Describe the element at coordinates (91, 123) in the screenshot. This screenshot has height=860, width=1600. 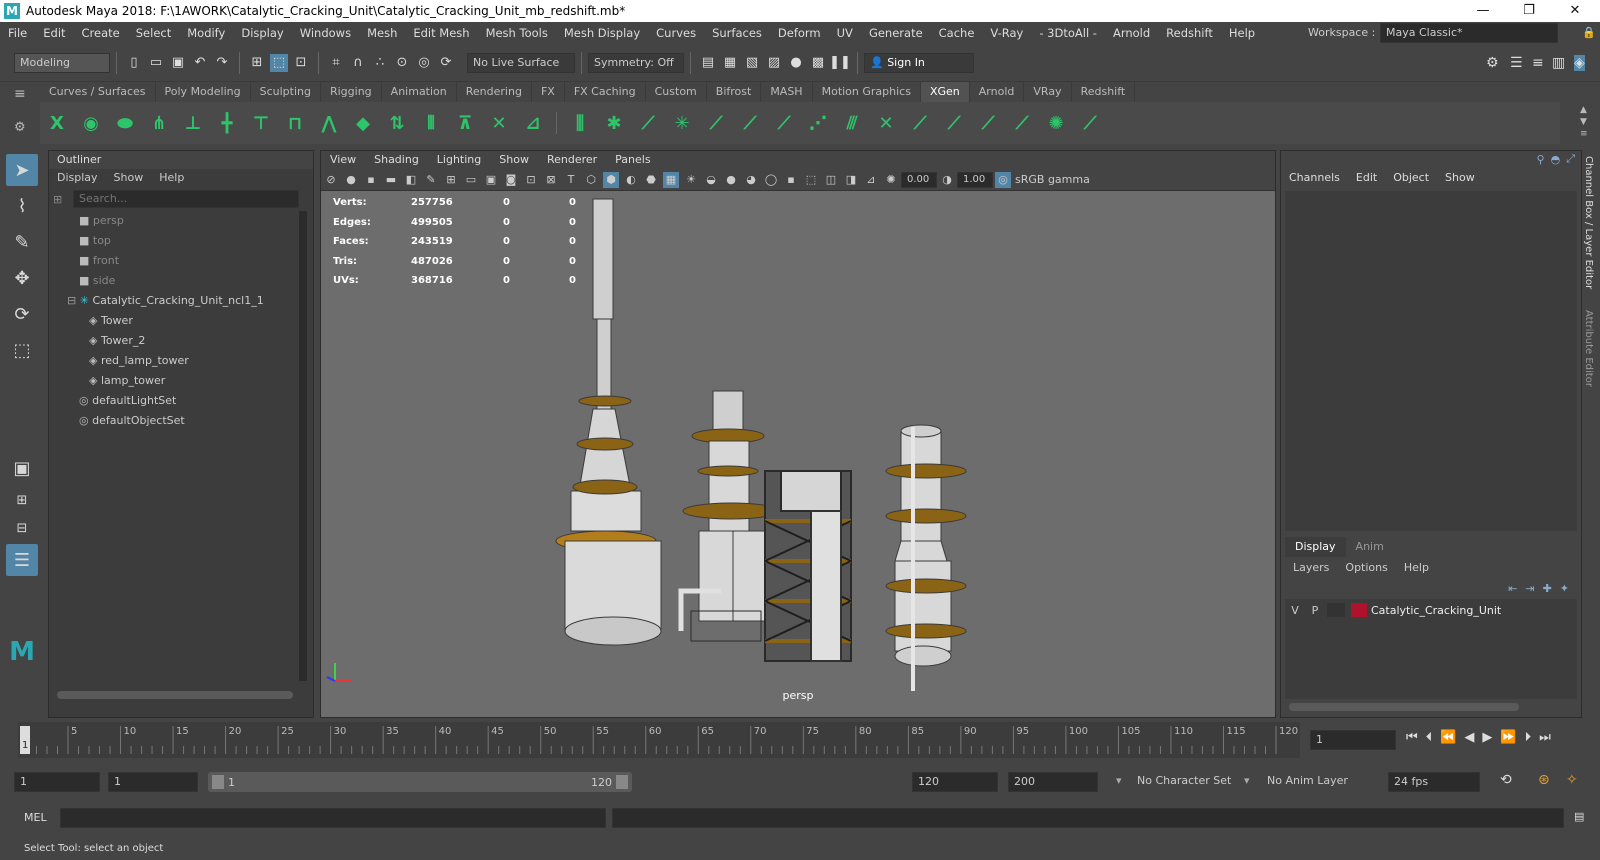
I see `xgen-preview-icon: ◉` at that location.